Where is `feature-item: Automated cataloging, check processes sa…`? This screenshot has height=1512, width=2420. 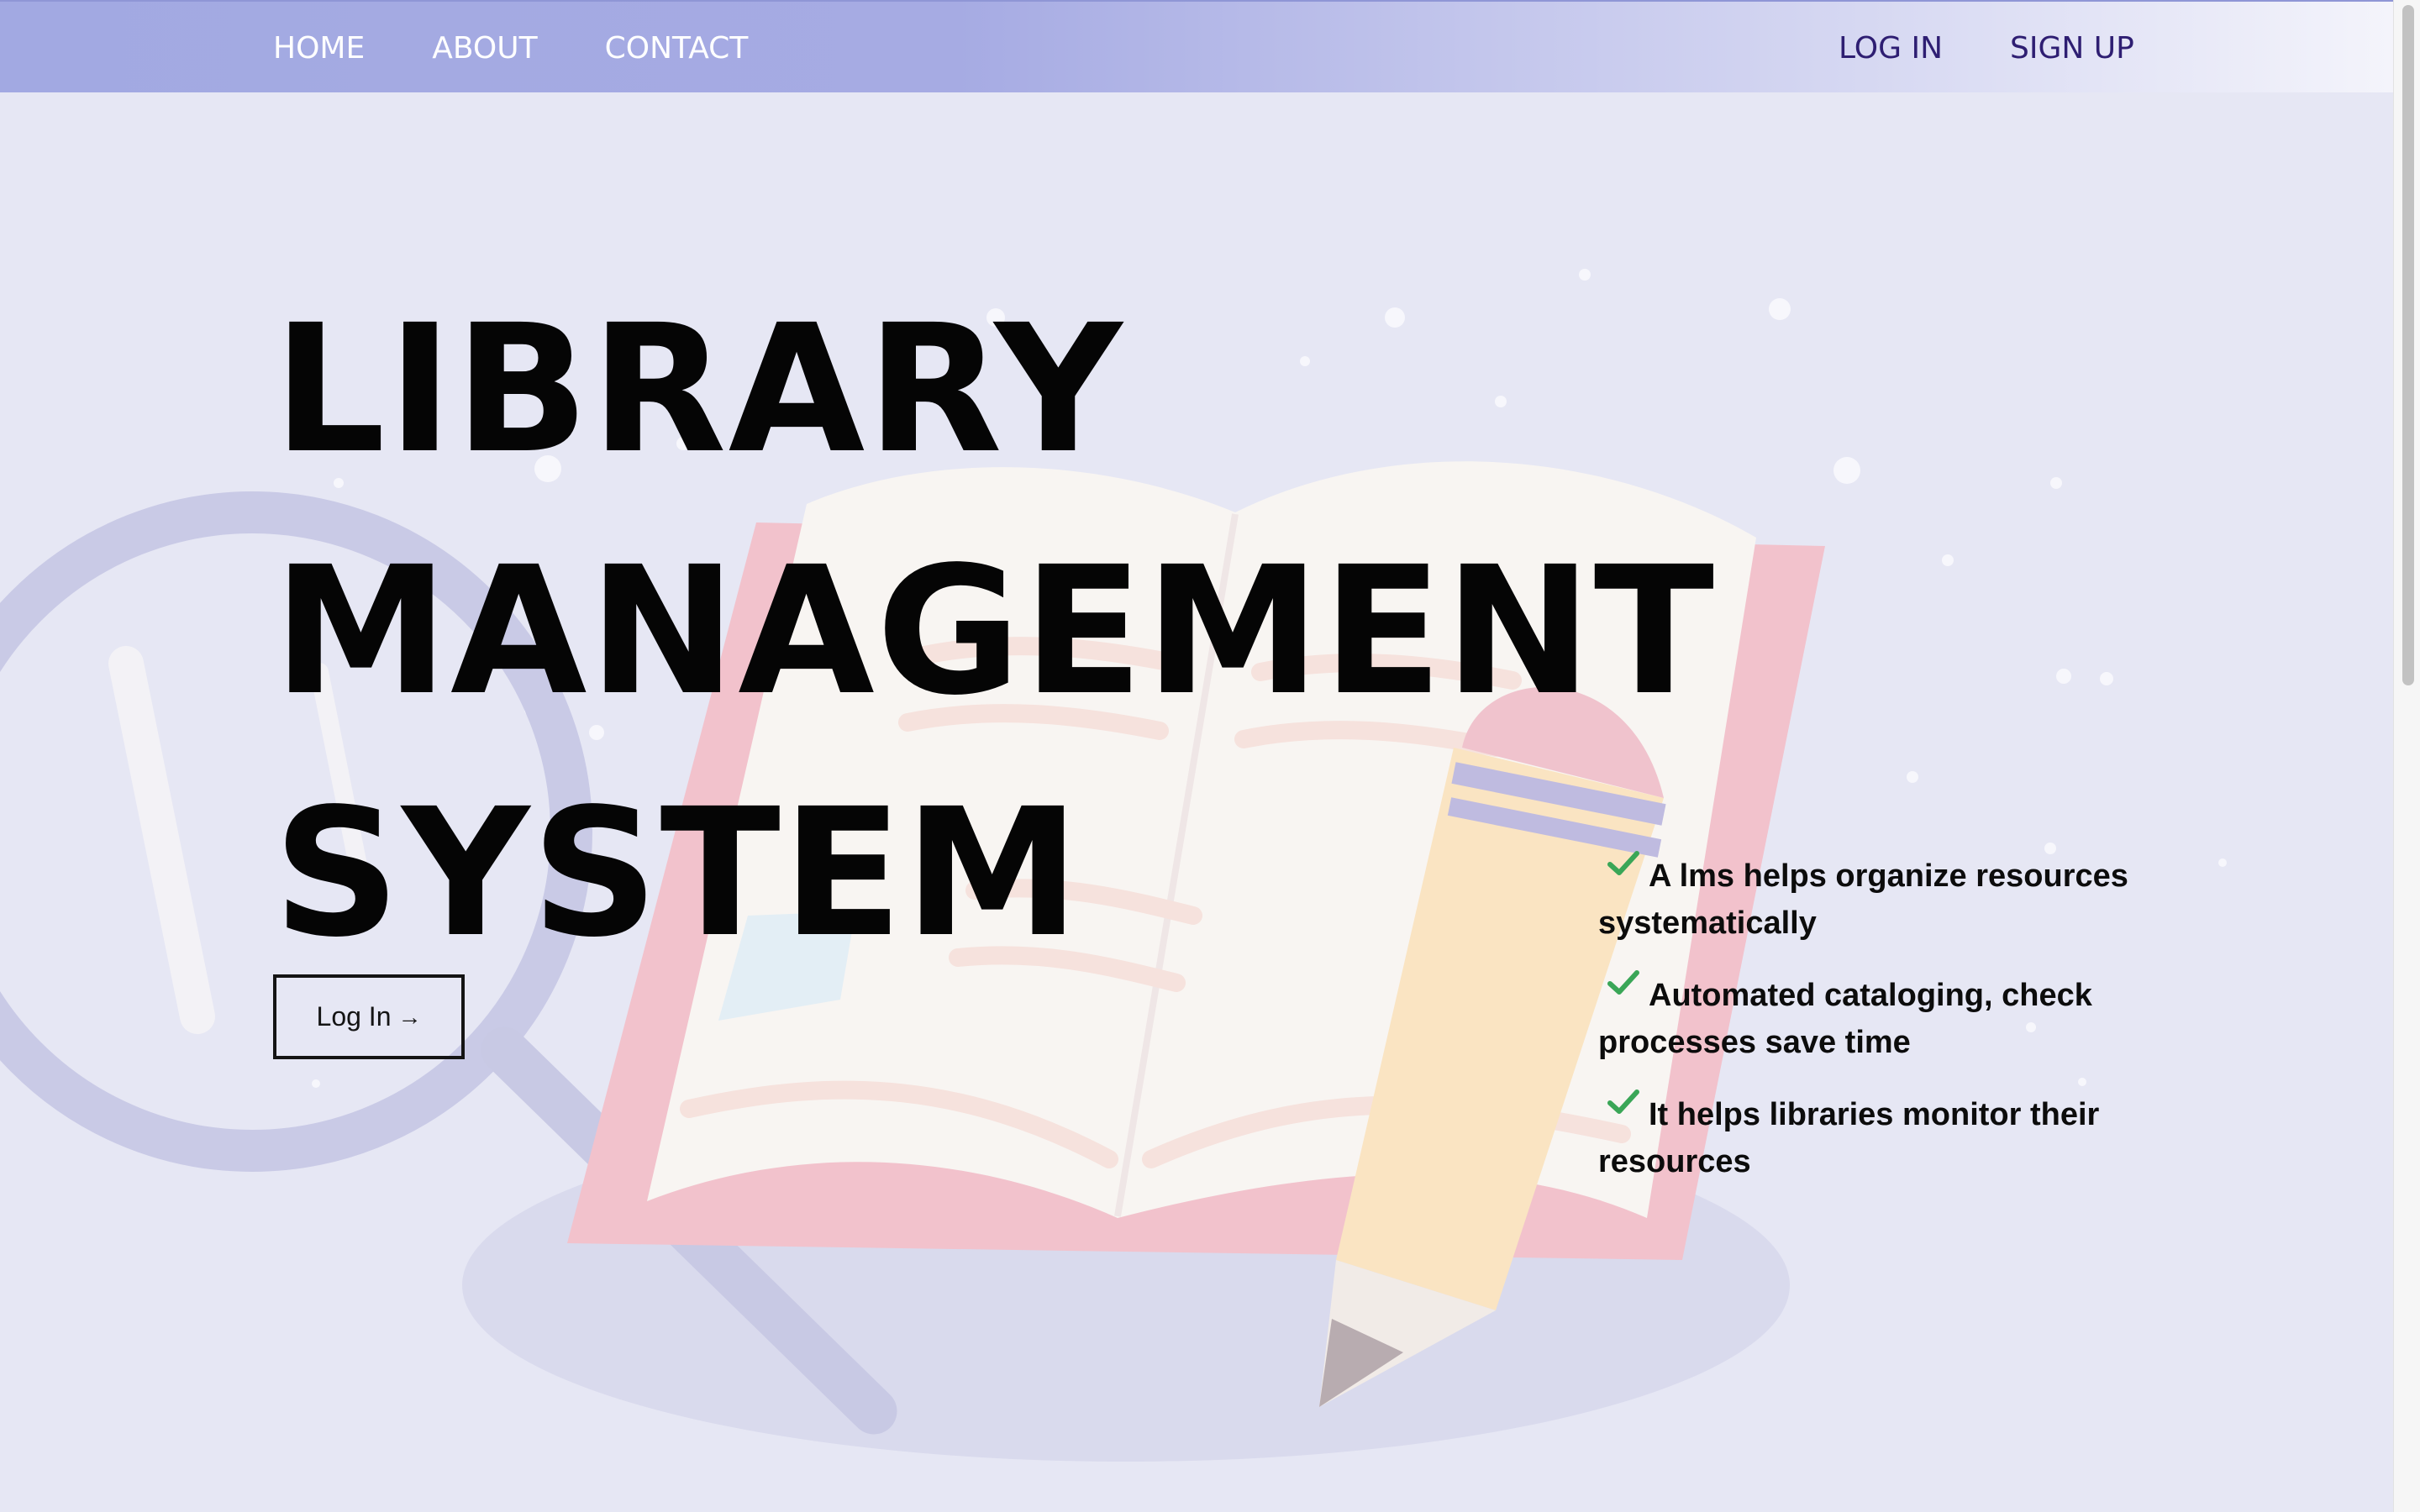
feature-item: Automated cataloging, check processes sa… is located at coordinates (1867, 1018).